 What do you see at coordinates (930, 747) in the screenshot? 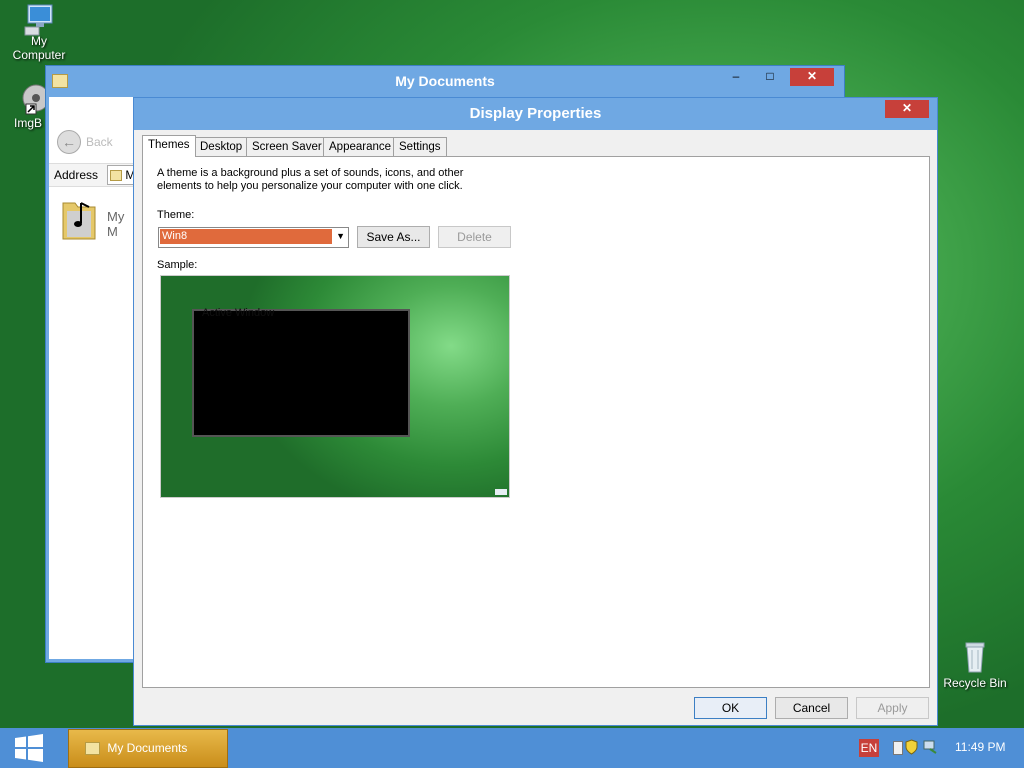
I see `tray-network-icon` at bounding box center [930, 747].